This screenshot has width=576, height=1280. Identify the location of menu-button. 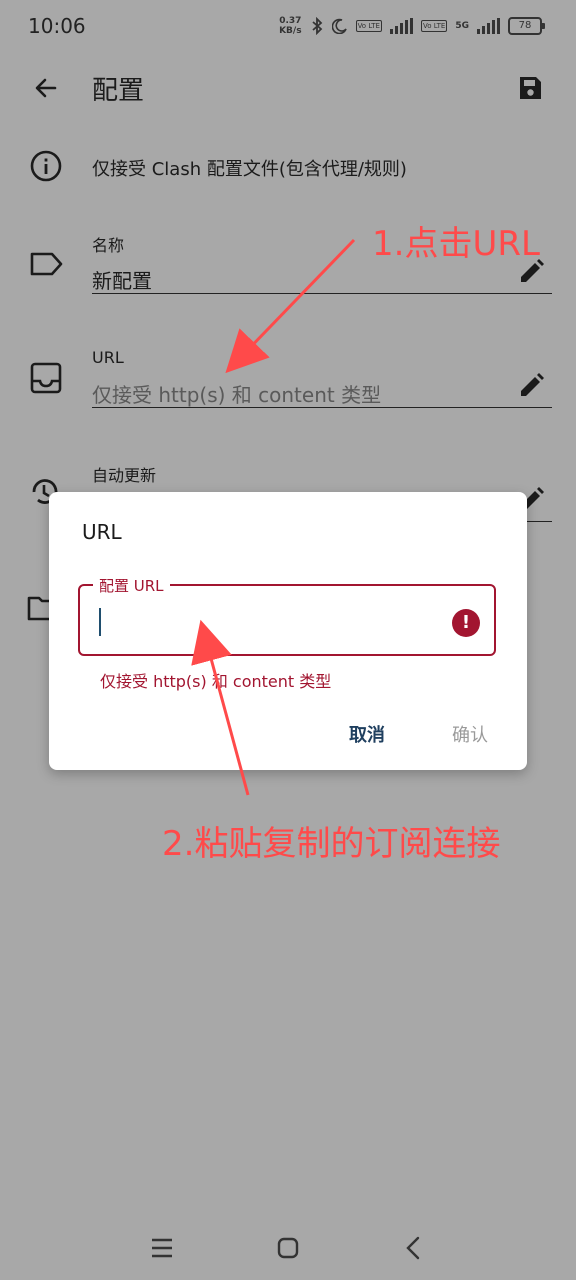
(162, 1248).